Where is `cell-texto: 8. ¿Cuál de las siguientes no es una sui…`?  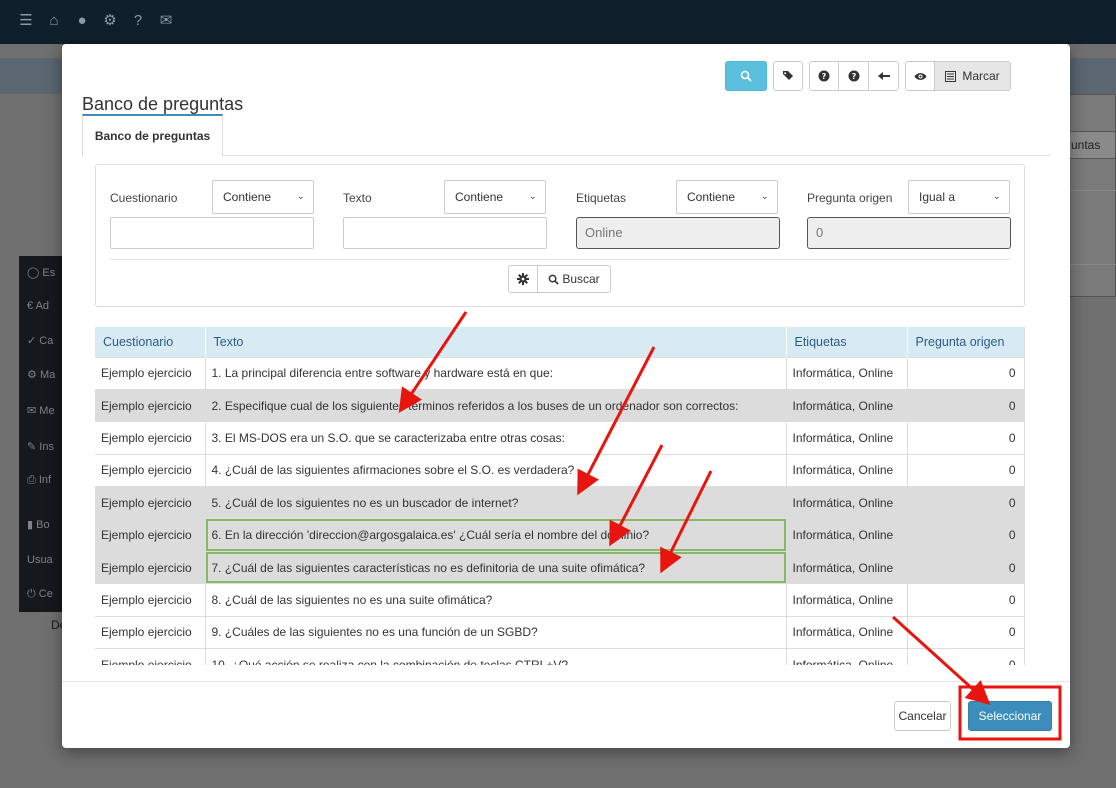
cell-texto: 8. ¿Cuál de las siguientes no es una sui… is located at coordinates (496, 600).